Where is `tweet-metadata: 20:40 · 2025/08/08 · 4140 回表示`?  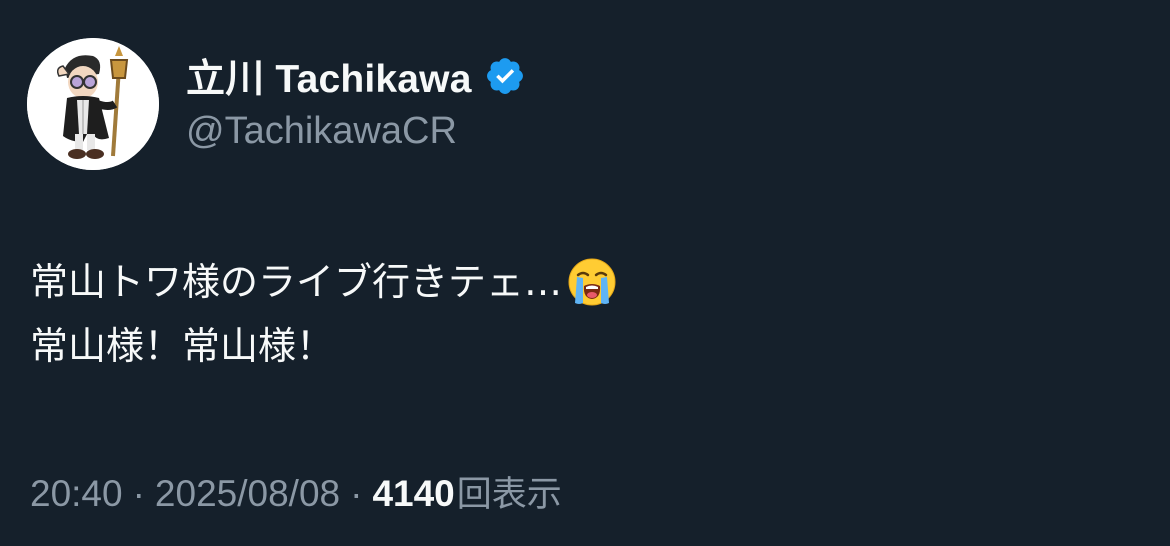 tweet-metadata: 20:40 · 2025/08/08 · 4140 回表示 is located at coordinates (296, 491).